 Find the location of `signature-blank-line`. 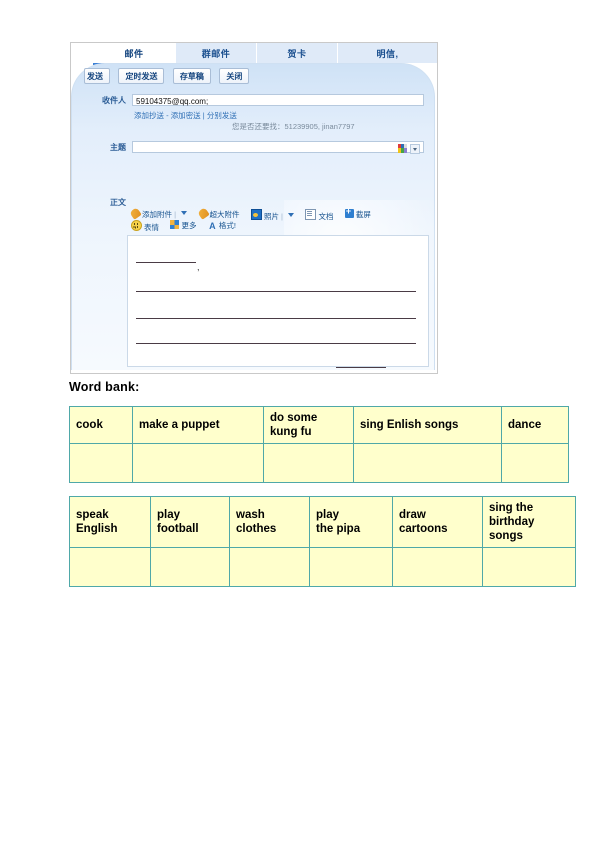

signature-blank-line is located at coordinates (361, 367).